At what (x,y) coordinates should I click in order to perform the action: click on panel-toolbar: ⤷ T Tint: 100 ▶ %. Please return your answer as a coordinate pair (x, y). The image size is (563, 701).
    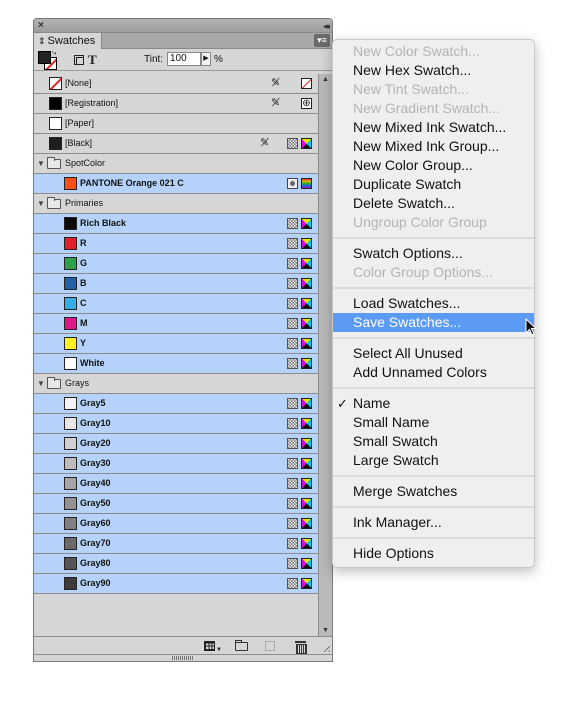
    Looking at the image, I should click on (183, 59).